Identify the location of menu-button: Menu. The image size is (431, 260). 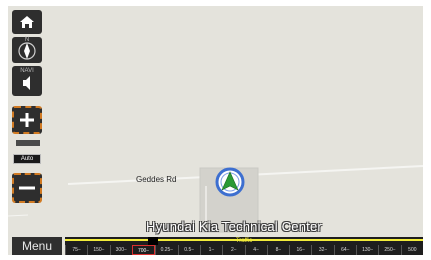
(37, 246).